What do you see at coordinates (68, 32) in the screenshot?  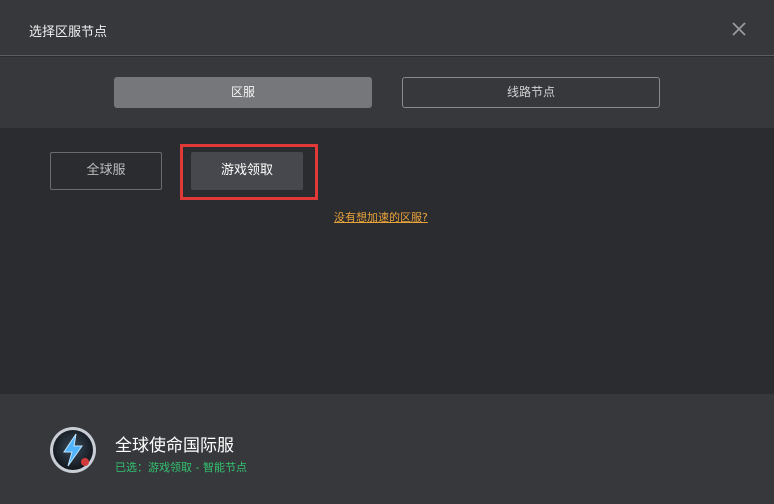 I see `dialog-title: 选择区服节点` at bounding box center [68, 32].